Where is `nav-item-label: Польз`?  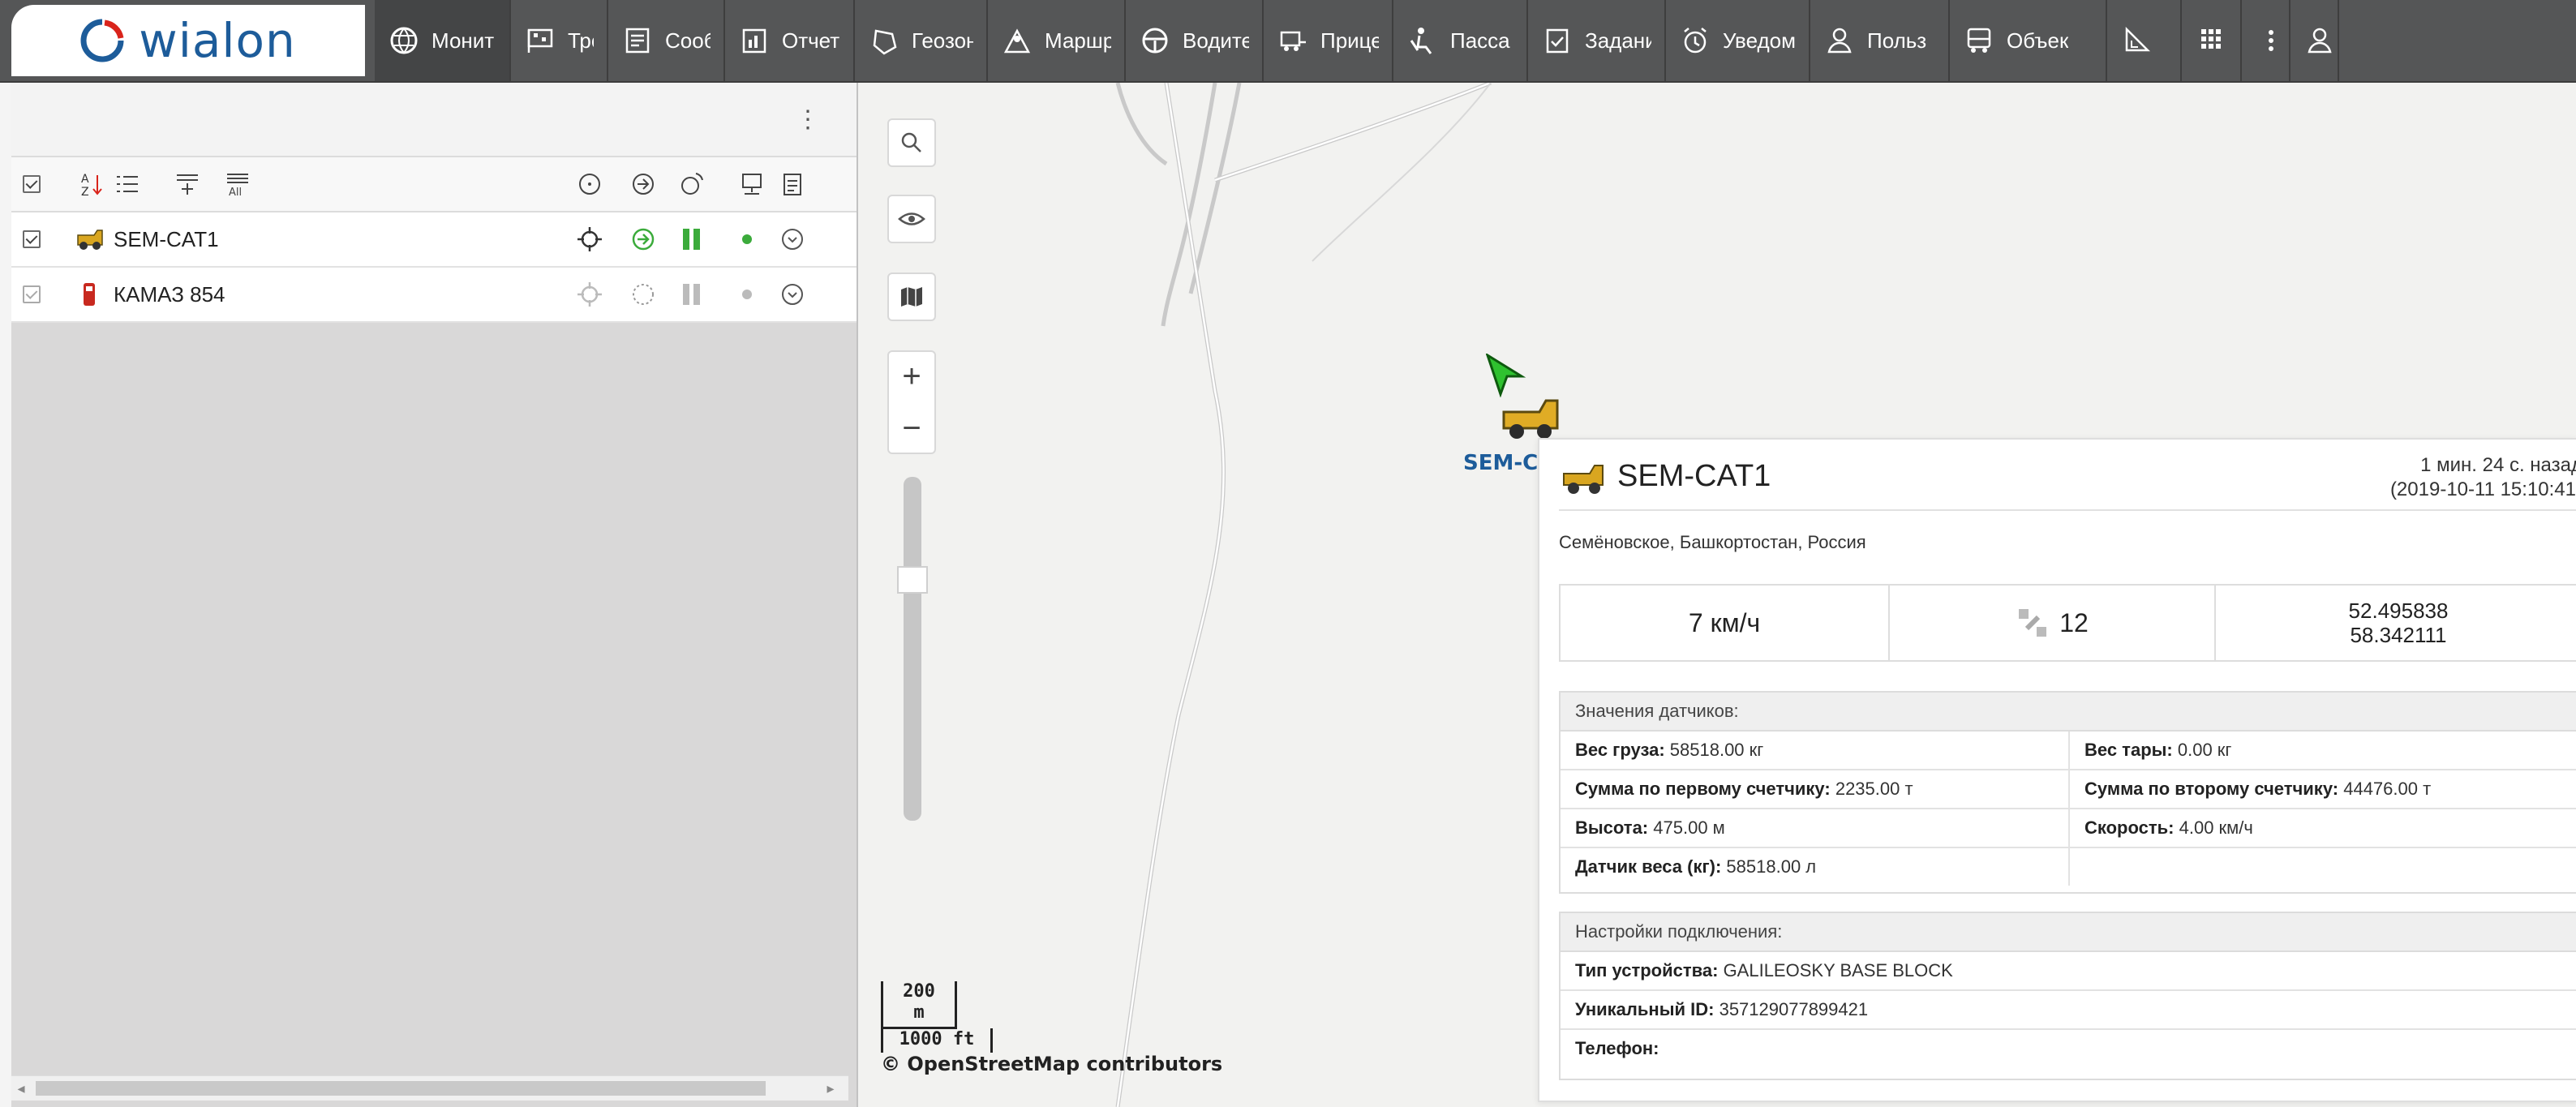 nav-item-label: Польз is located at coordinates (1897, 40).